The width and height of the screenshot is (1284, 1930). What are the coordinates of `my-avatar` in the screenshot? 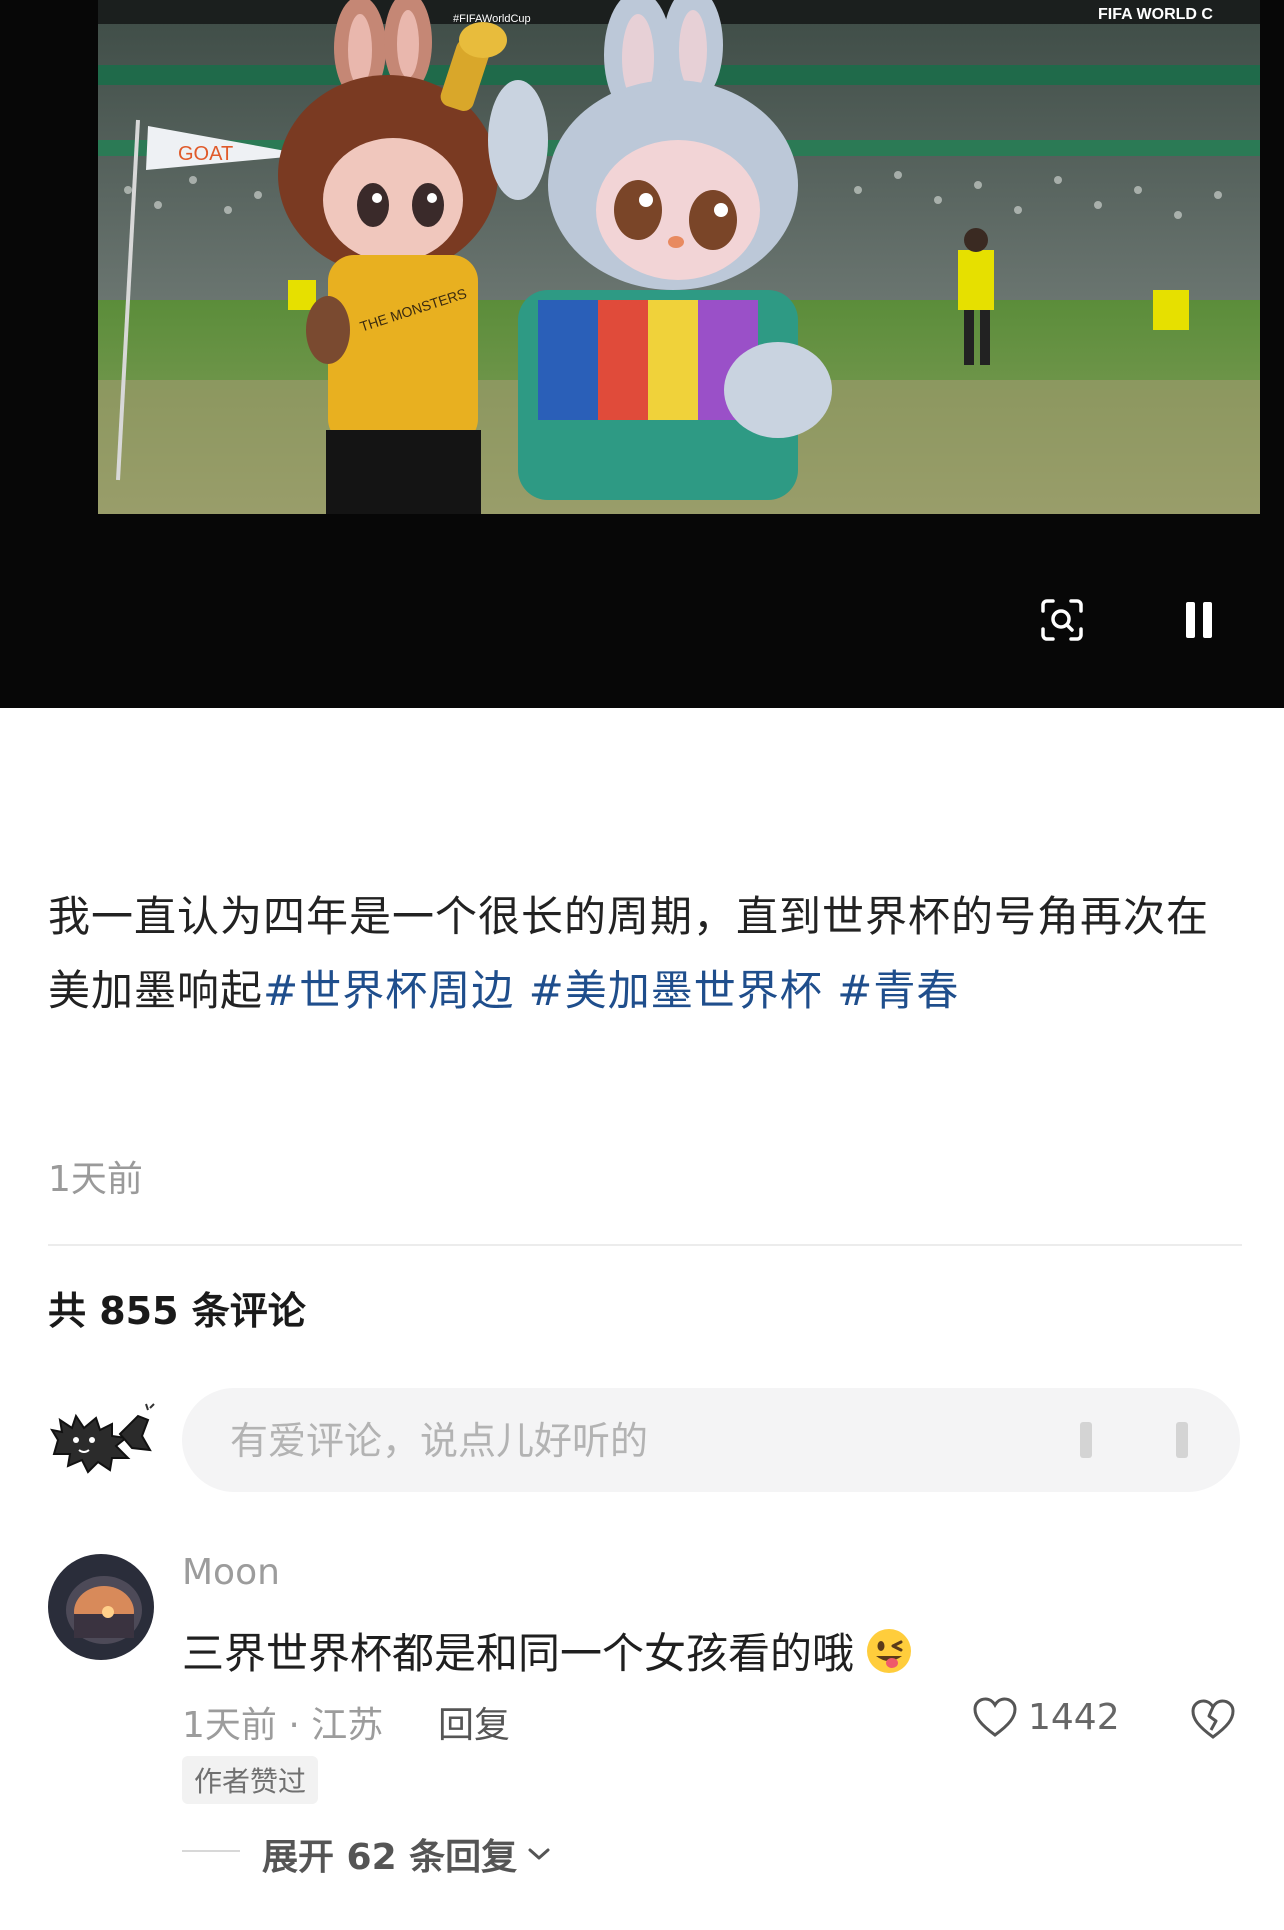 It's located at (102, 1440).